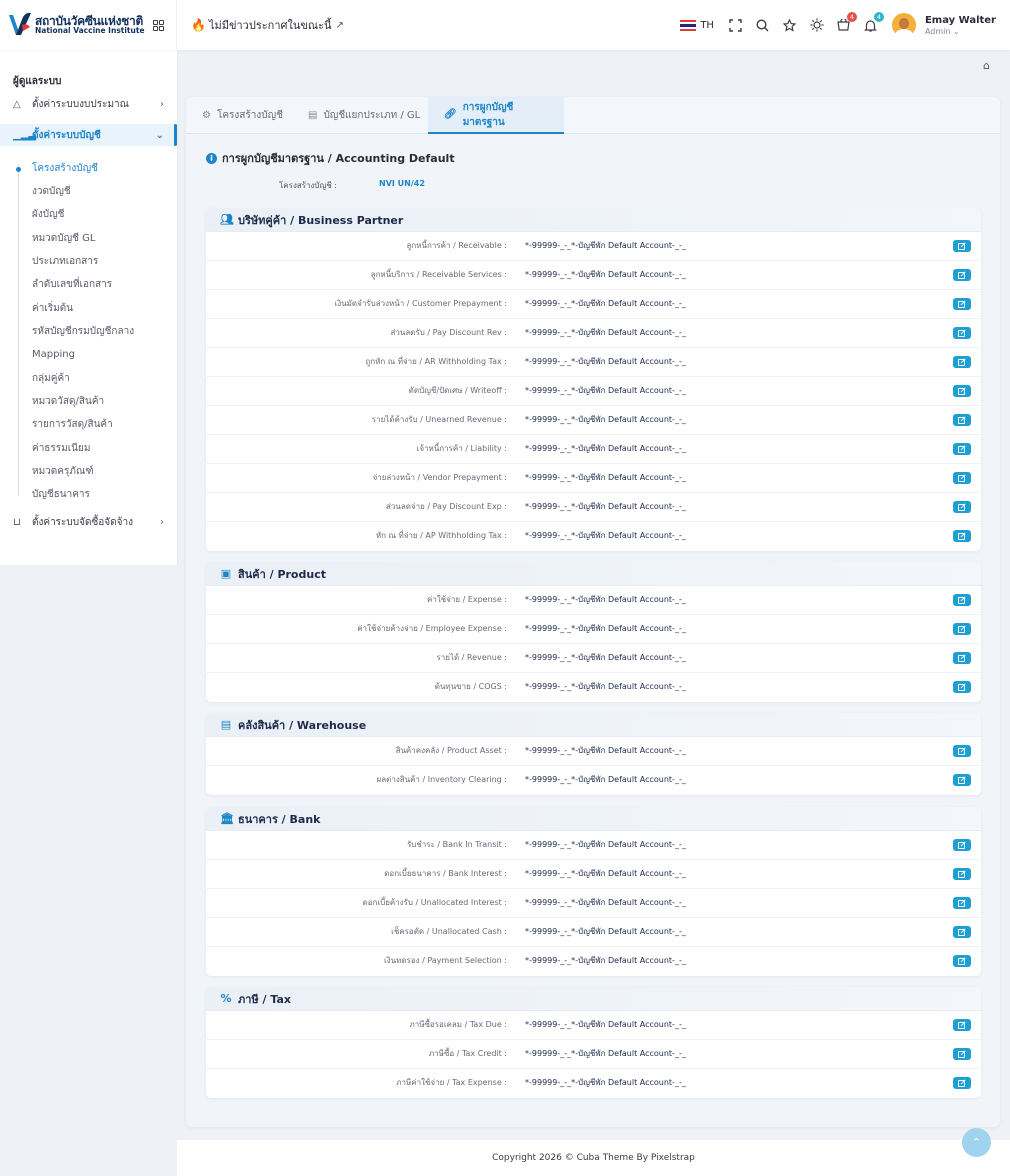 This screenshot has width=1010, height=1176. I want to click on cart-icon: 4, so click(846, 22).